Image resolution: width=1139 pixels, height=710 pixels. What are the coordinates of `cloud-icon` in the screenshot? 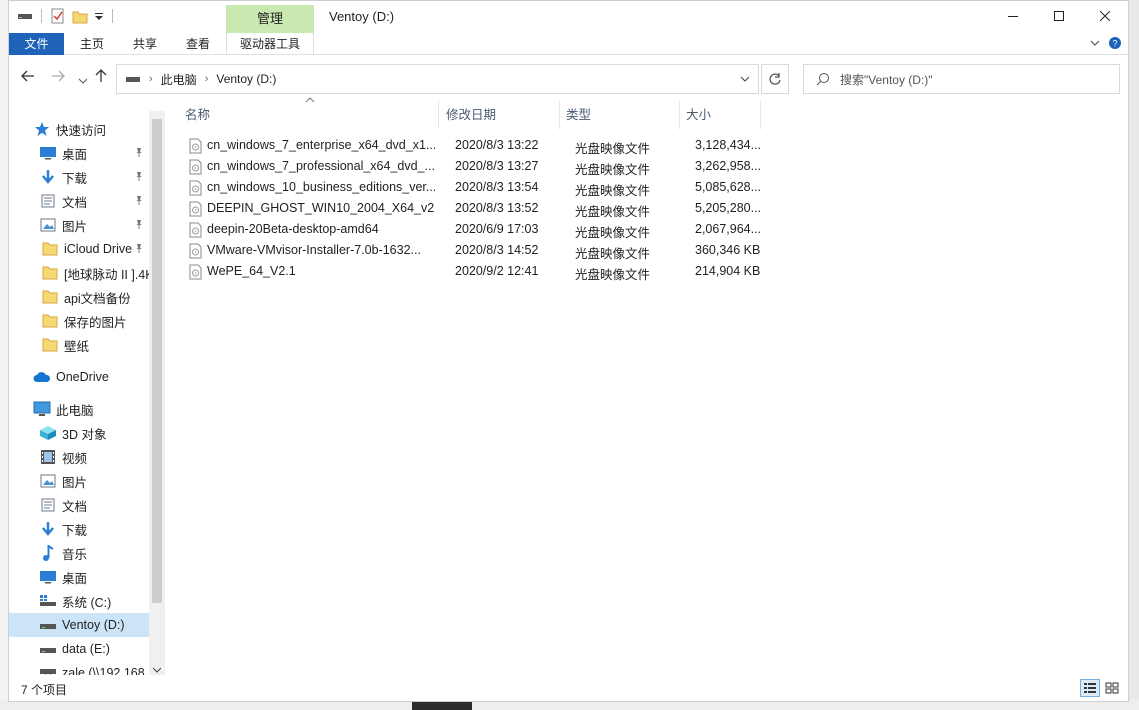 It's located at (42, 377).